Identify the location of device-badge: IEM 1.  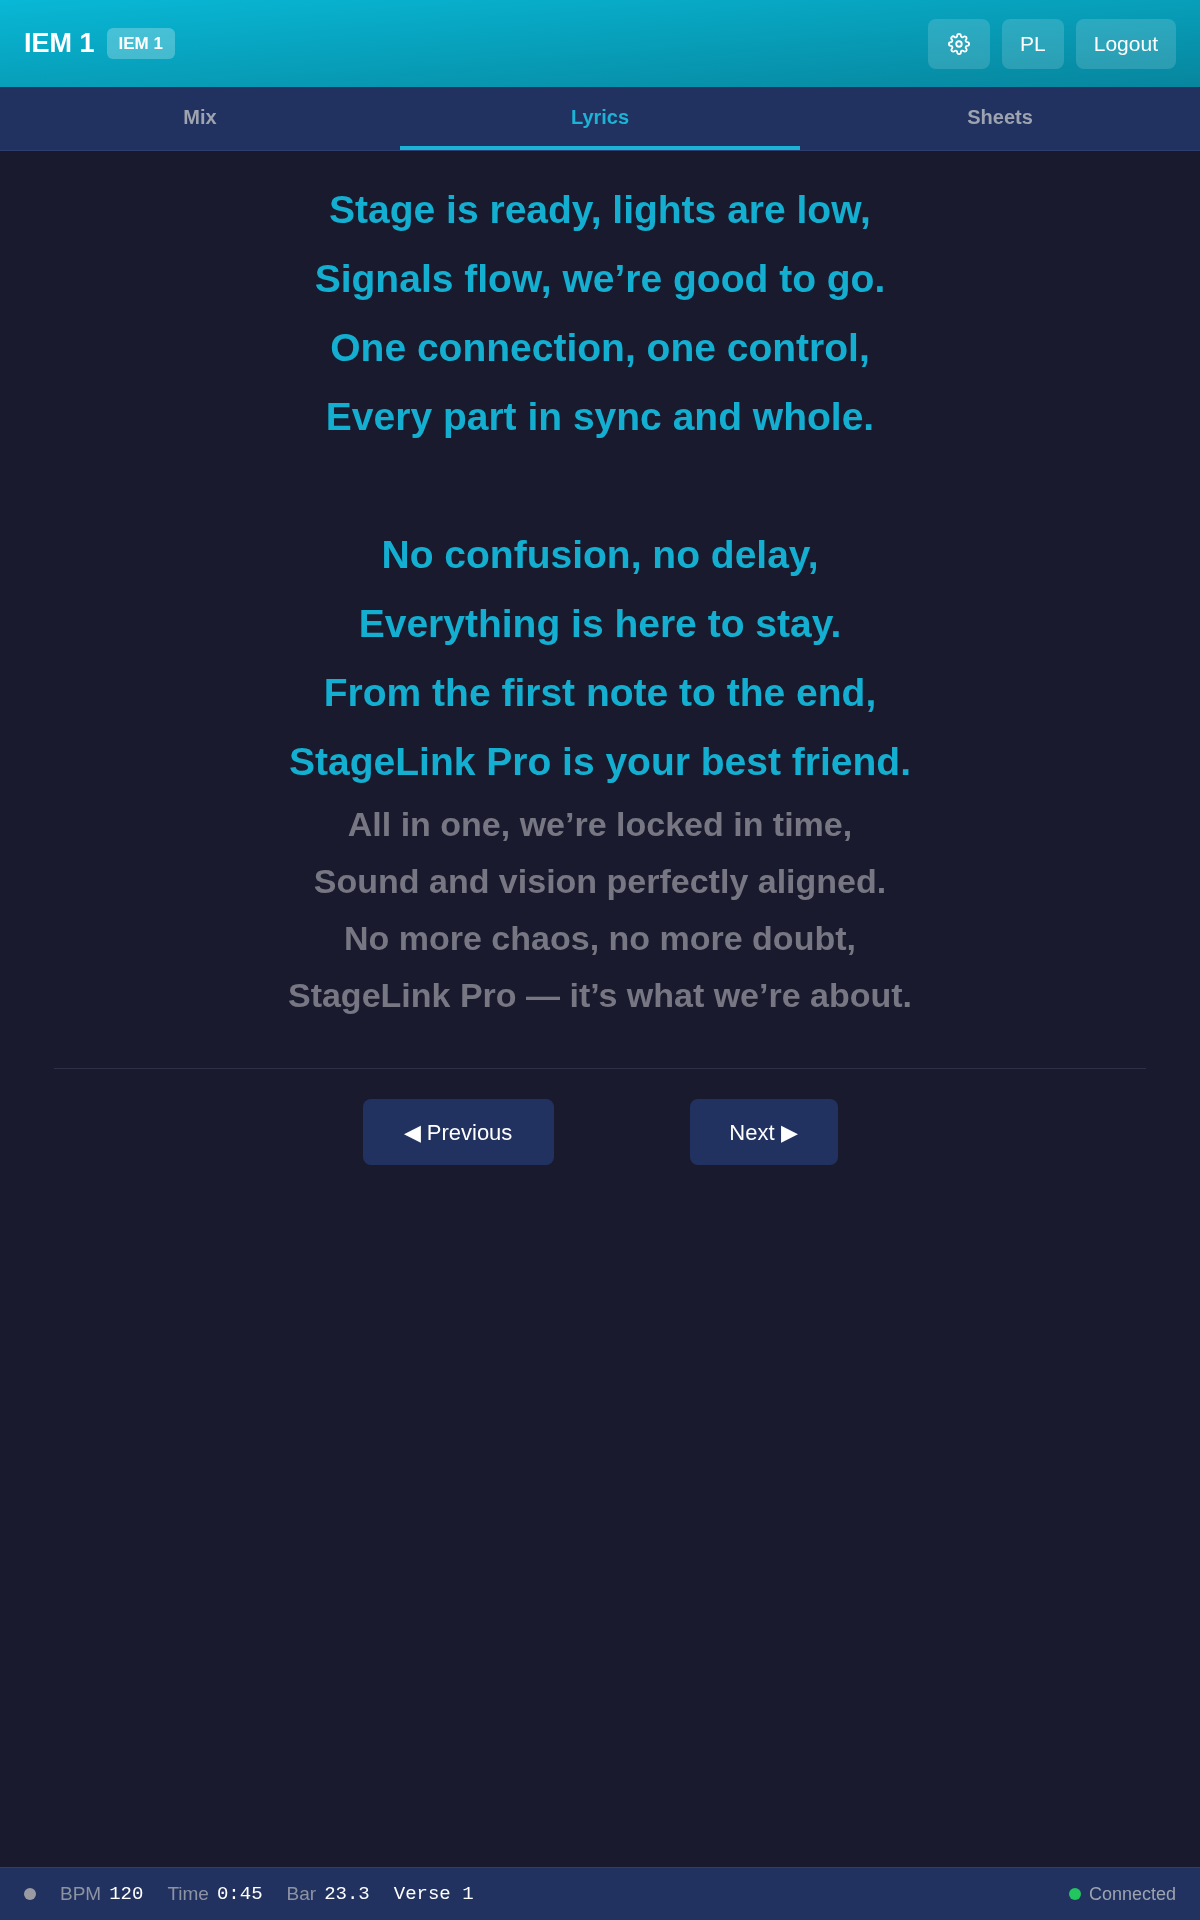
(140, 43).